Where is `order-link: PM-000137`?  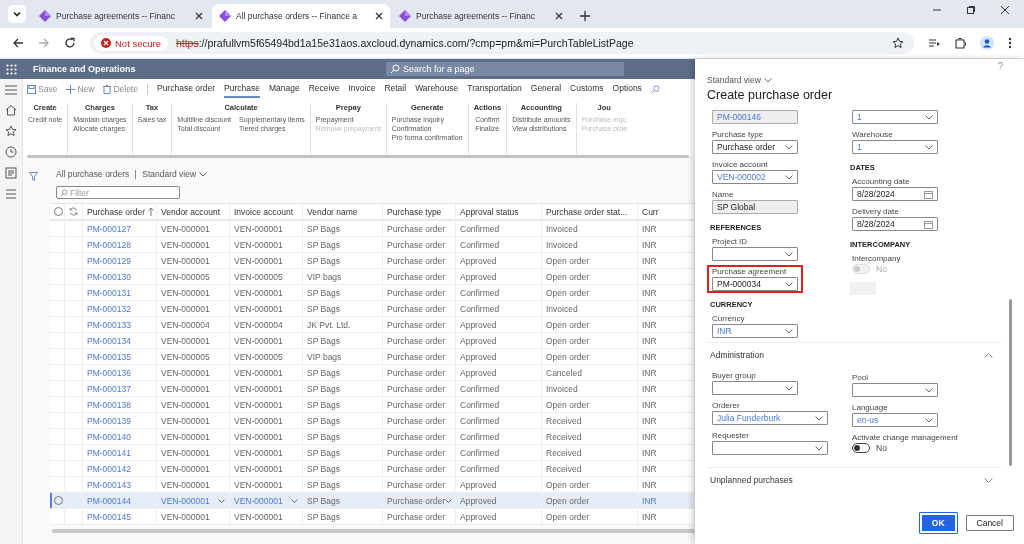 order-link: PM-000137 is located at coordinates (109, 388).